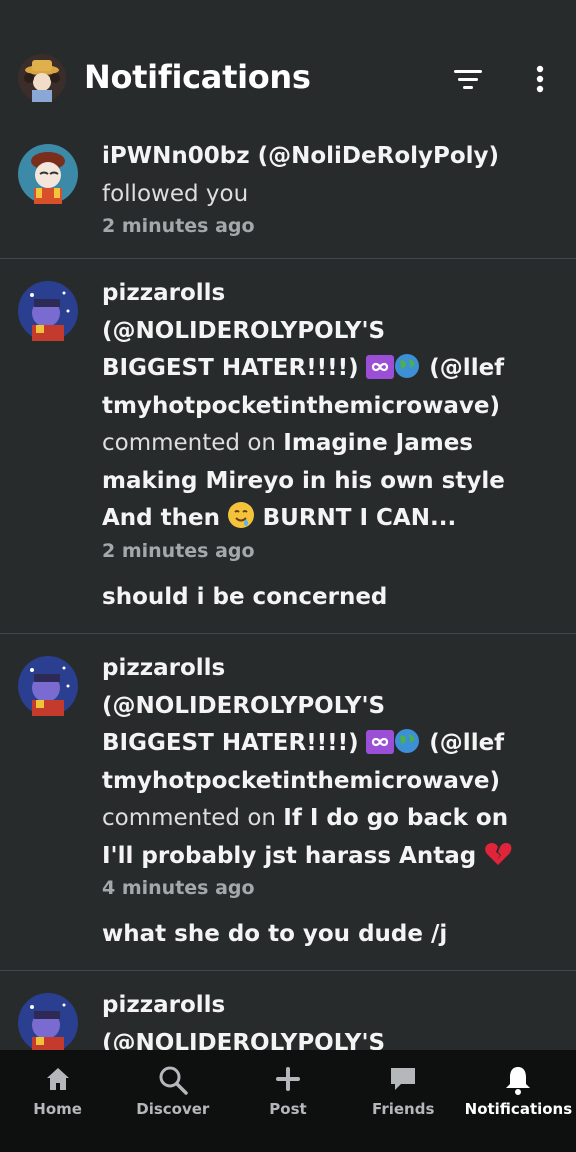 Image resolution: width=576 pixels, height=1152 pixels. I want to click on nav-friends-label: Friends, so click(403, 1109).